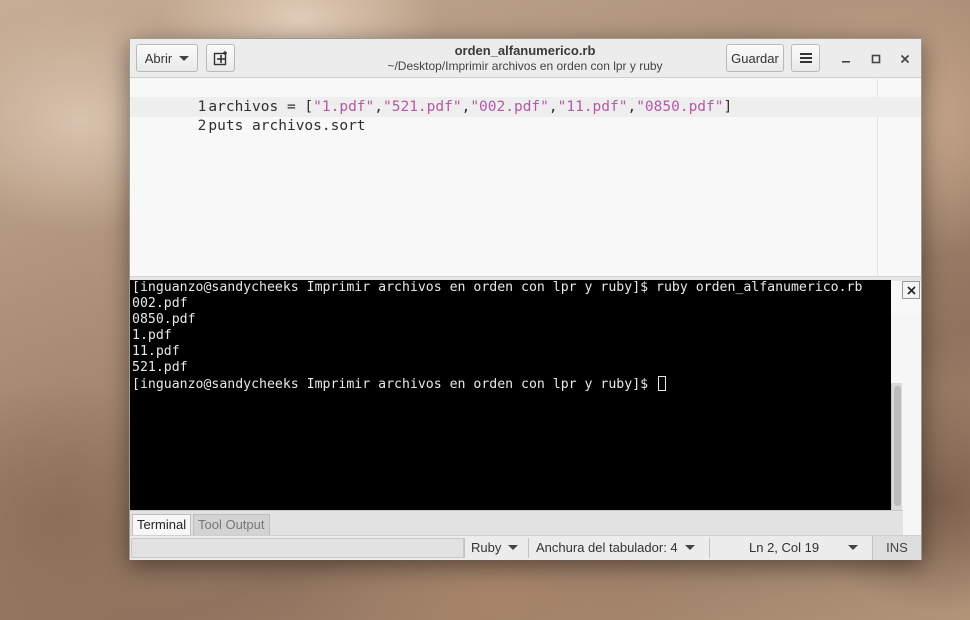  I want to click on maximize-icon, so click(876, 59).